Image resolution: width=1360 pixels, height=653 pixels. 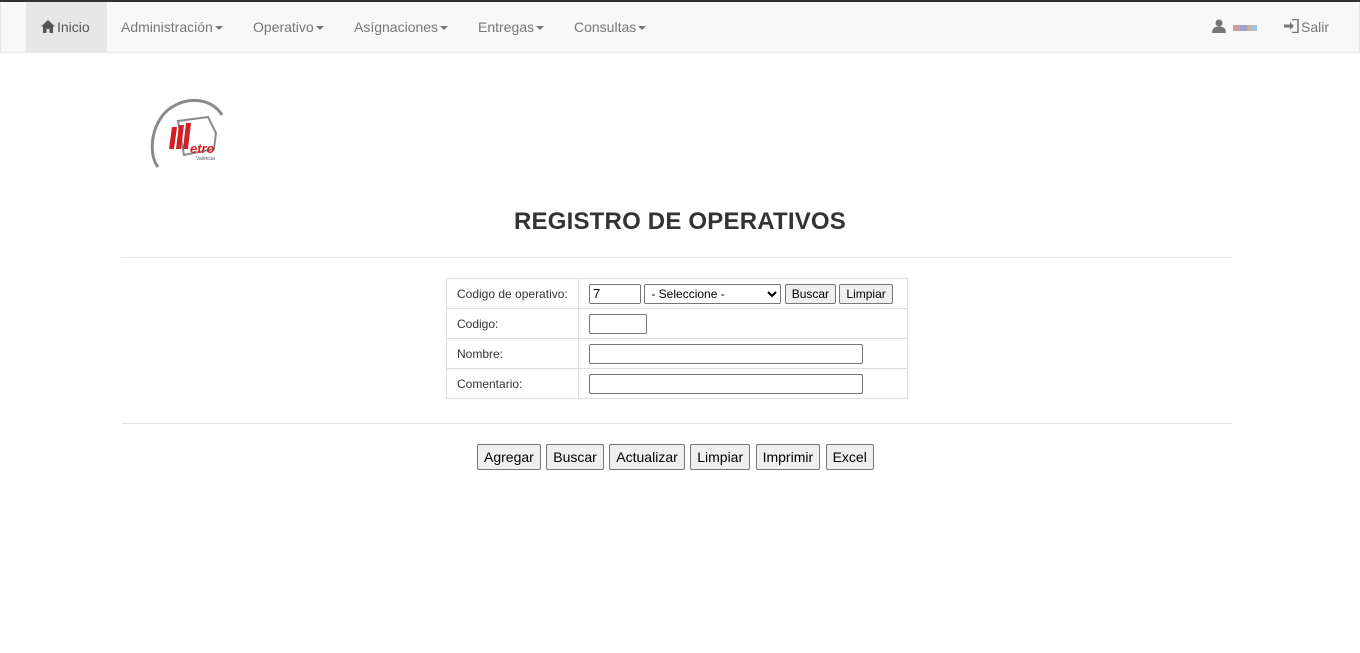 I want to click on nombre-input, so click(x=726, y=353).